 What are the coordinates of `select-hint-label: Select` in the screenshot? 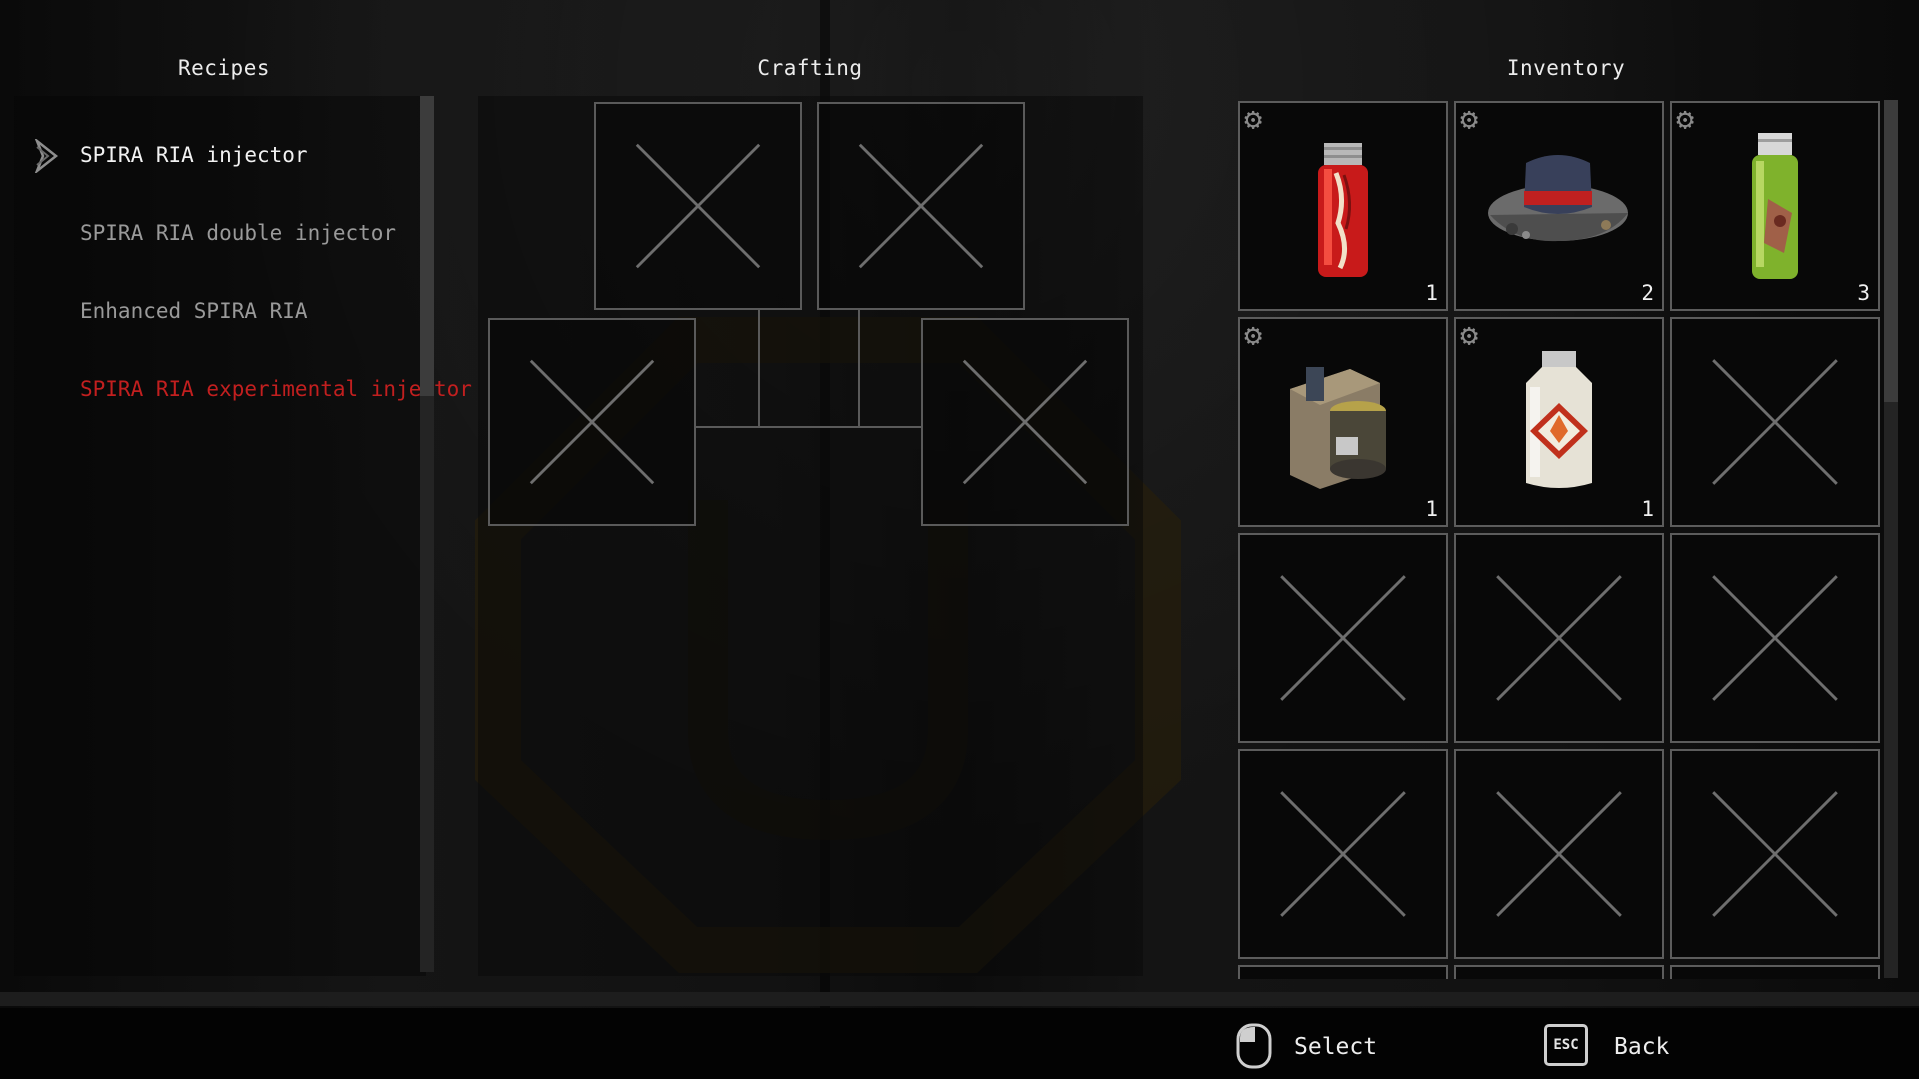 It's located at (1336, 1047).